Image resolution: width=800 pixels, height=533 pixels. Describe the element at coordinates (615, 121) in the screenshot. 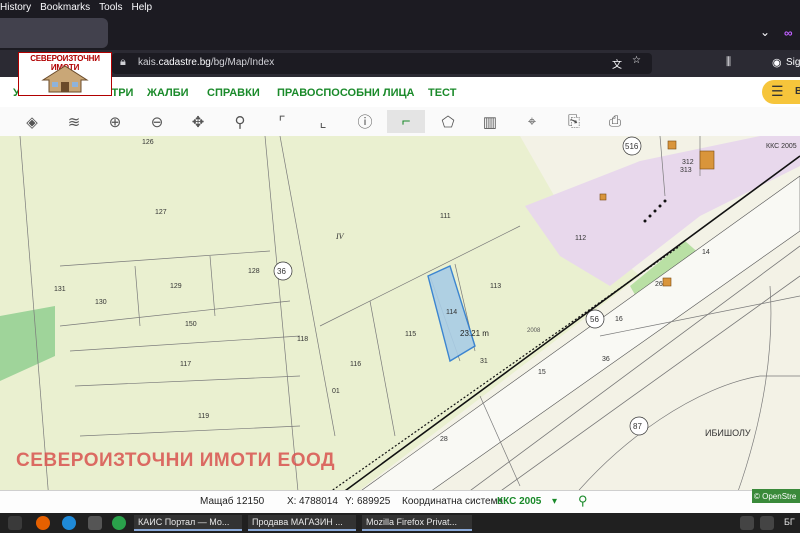

I see `print-icon: ⎙` at that location.